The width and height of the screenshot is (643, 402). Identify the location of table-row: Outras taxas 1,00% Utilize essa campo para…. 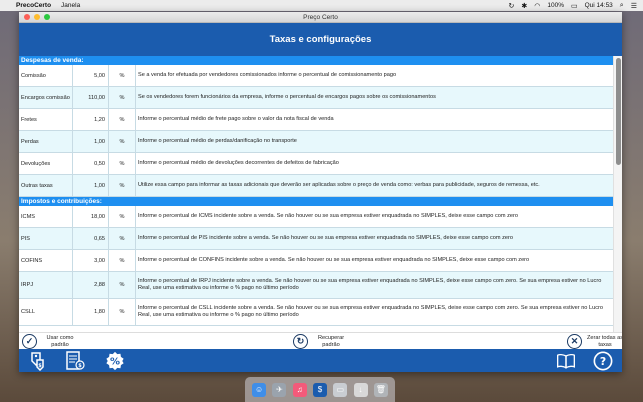
(316, 186).